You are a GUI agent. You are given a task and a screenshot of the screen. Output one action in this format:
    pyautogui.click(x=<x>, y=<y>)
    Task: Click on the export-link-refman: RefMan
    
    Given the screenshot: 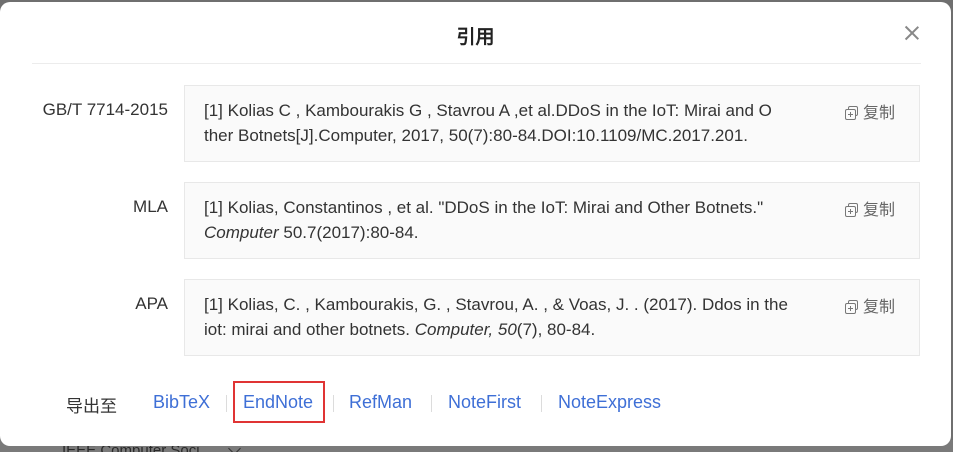 What is the action you would take?
    pyautogui.click(x=380, y=402)
    